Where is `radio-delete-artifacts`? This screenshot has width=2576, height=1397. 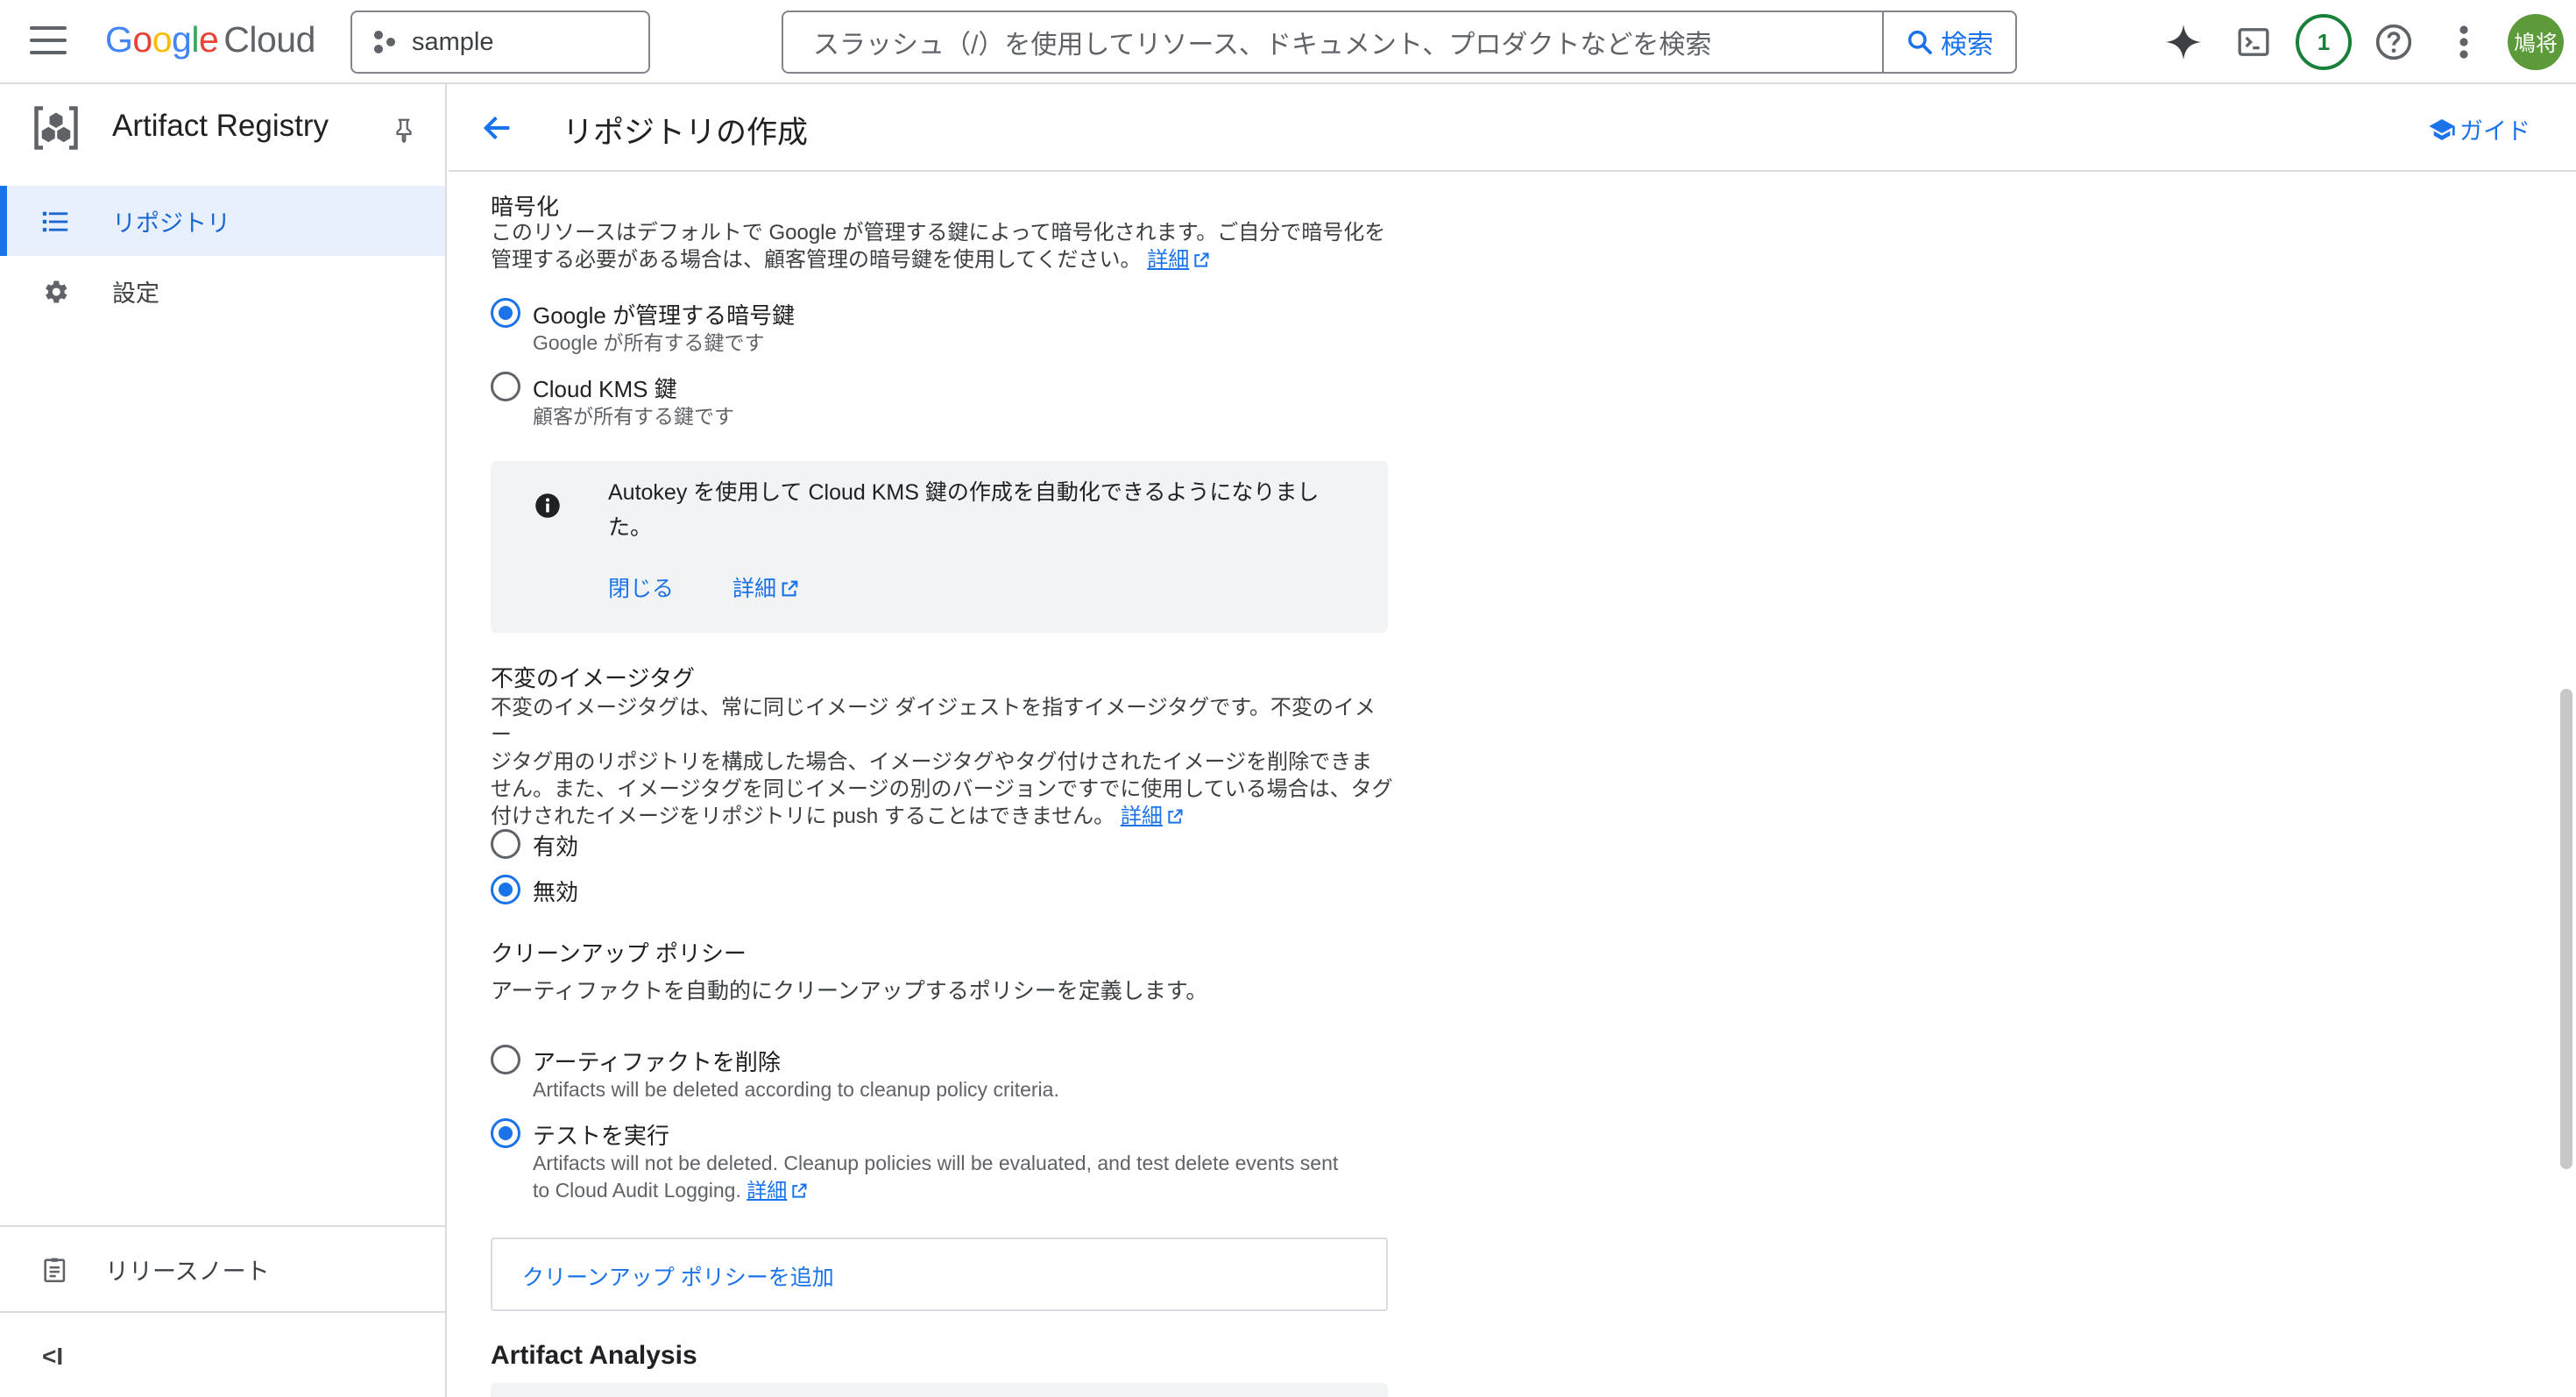
radio-delete-artifacts is located at coordinates (505, 1059).